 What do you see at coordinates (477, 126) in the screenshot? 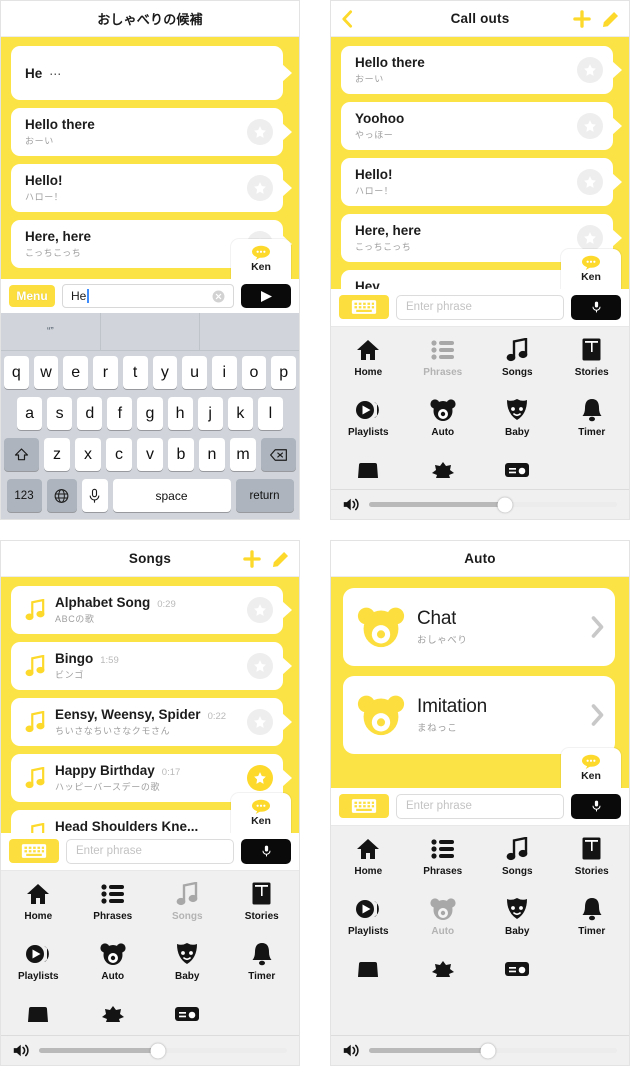
I see `list-item: Yoohoo やっほー` at bounding box center [477, 126].